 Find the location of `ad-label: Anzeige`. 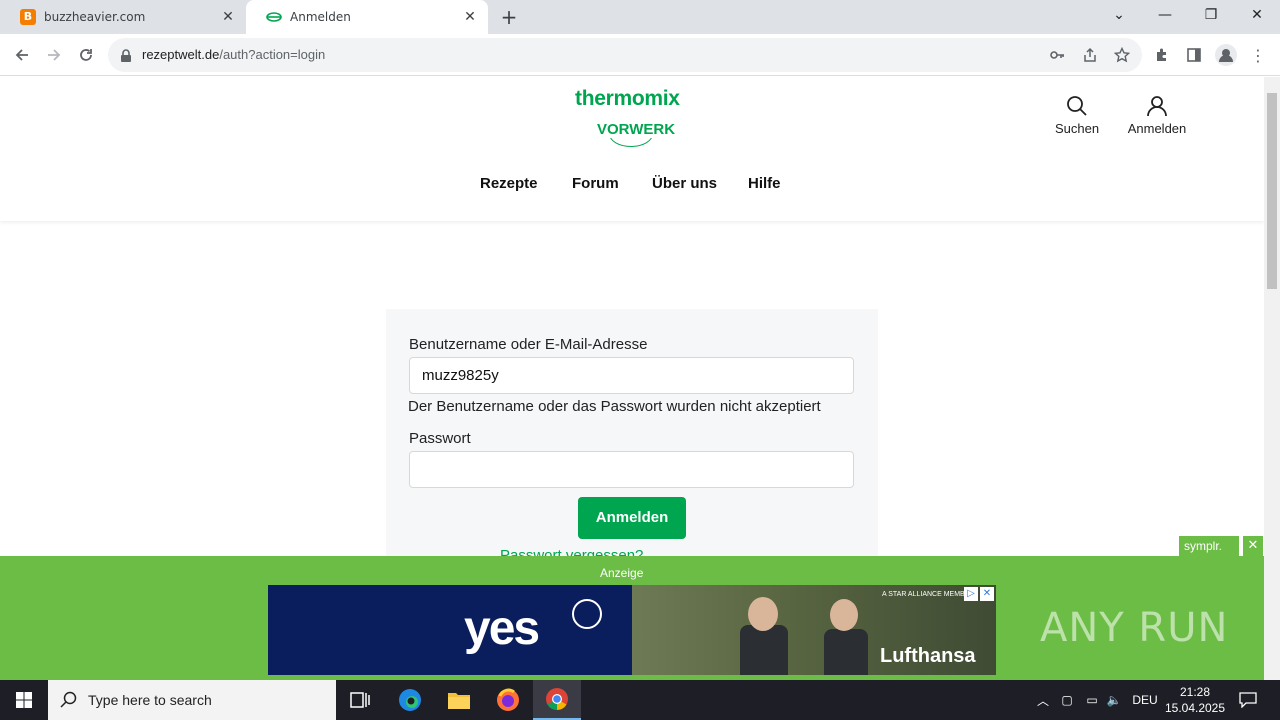

ad-label: Anzeige is located at coordinates (622, 573).